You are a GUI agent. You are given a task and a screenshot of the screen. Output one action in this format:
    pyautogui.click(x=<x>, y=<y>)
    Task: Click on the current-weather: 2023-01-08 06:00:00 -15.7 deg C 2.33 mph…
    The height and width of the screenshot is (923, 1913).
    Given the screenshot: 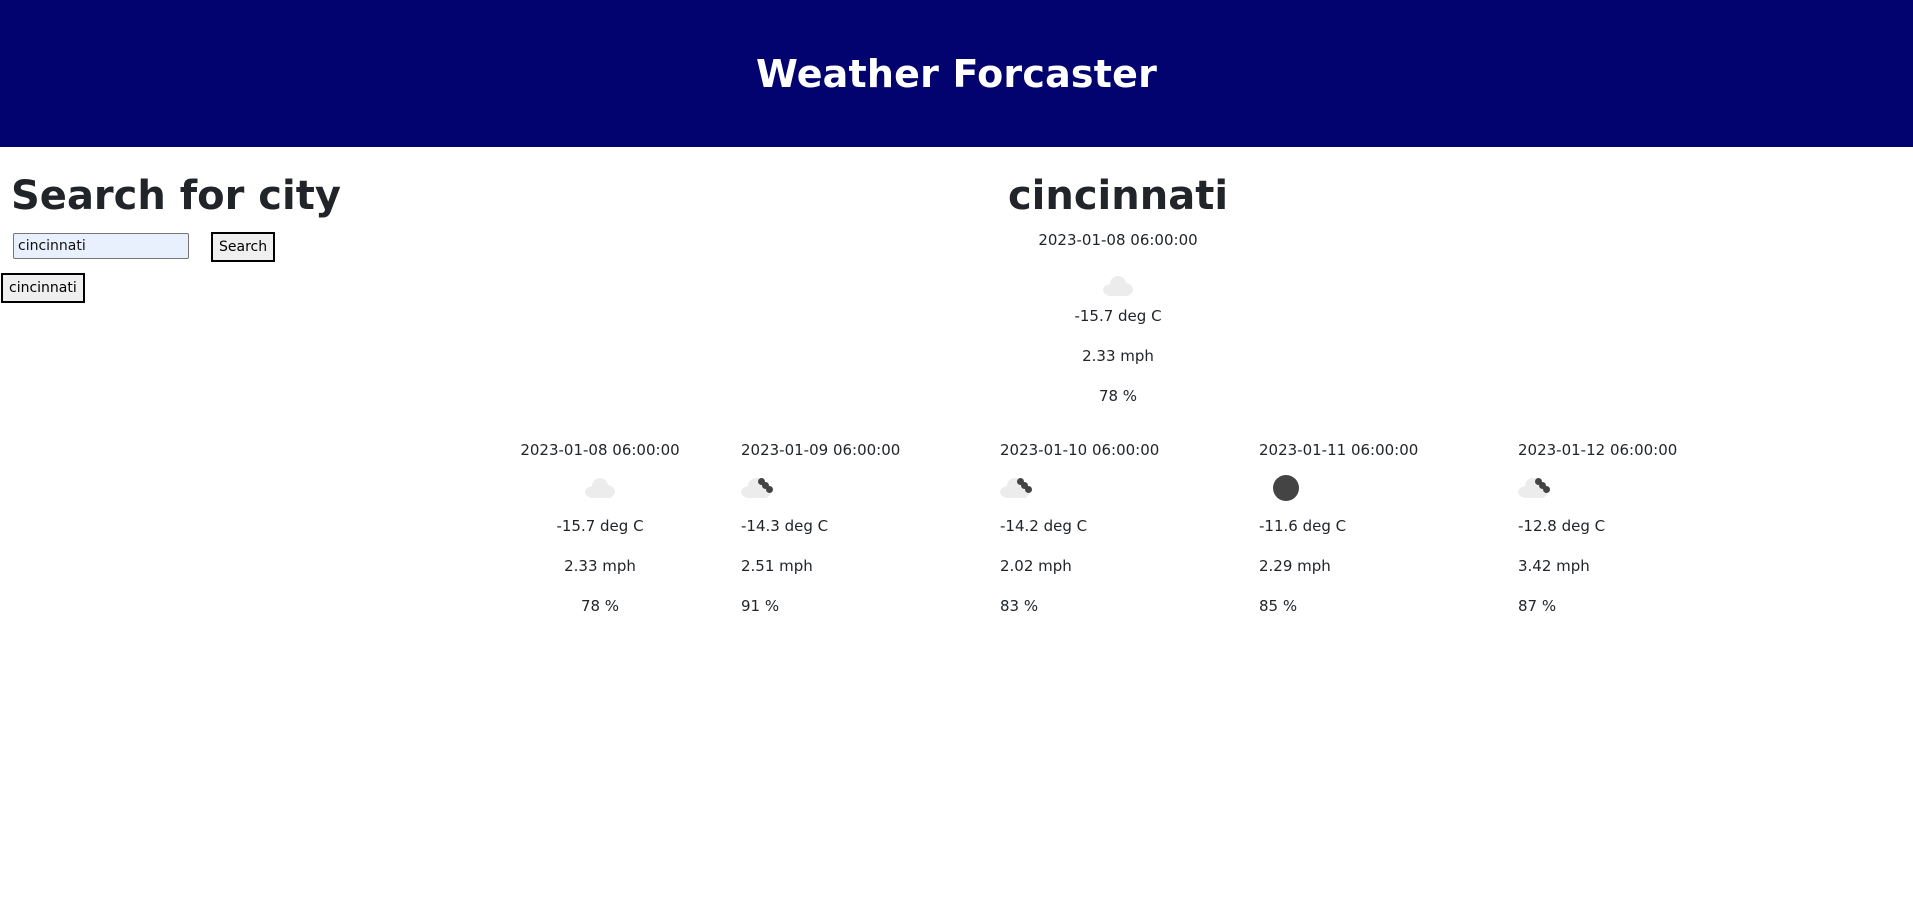 What is the action you would take?
    pyautogui.click(x=1118, y=318)
    